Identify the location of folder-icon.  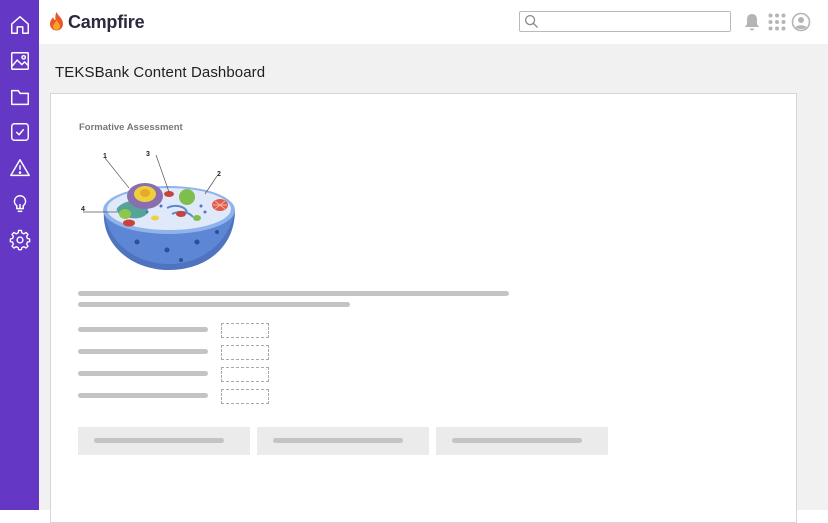
(20, 97).